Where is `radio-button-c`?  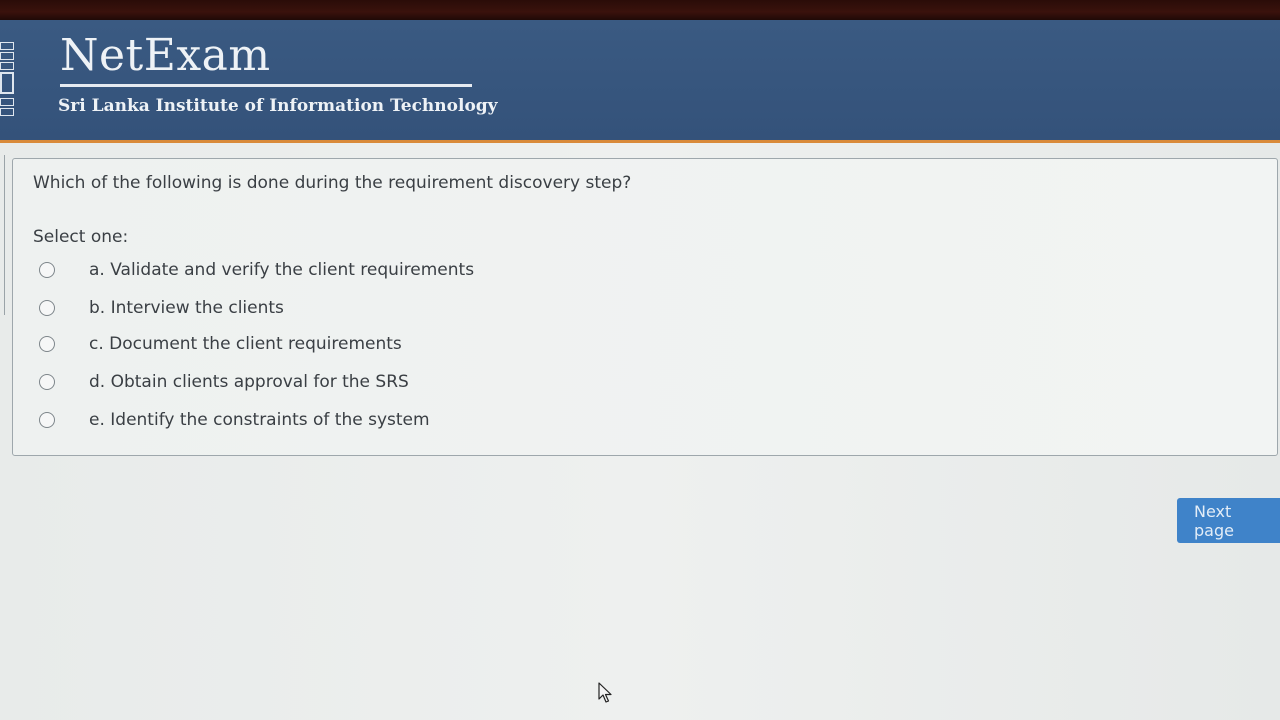 radio-button-c is located at coordinates (47, 344).